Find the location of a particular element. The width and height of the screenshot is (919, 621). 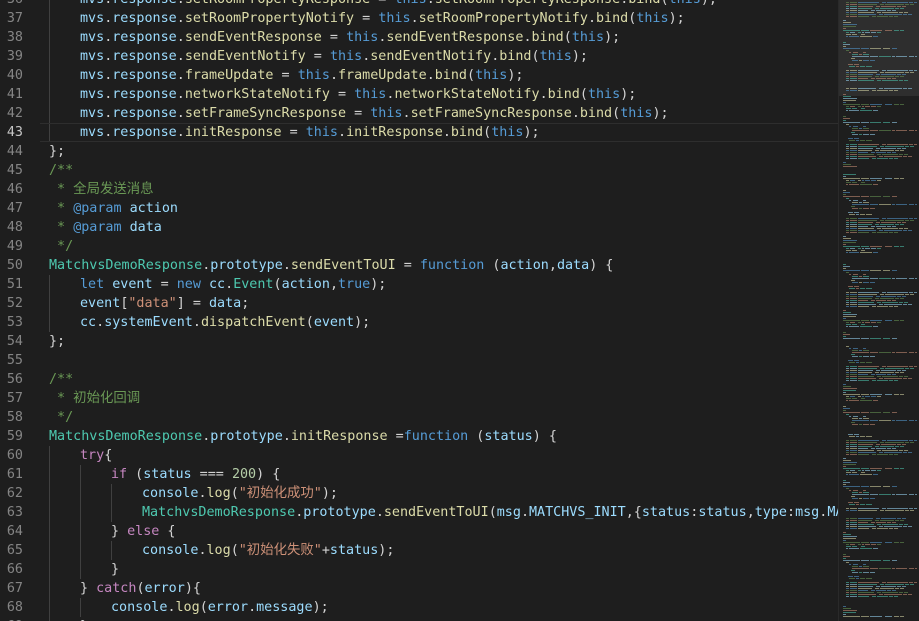

code-text: * @param action is located at coordinates (113, 208).